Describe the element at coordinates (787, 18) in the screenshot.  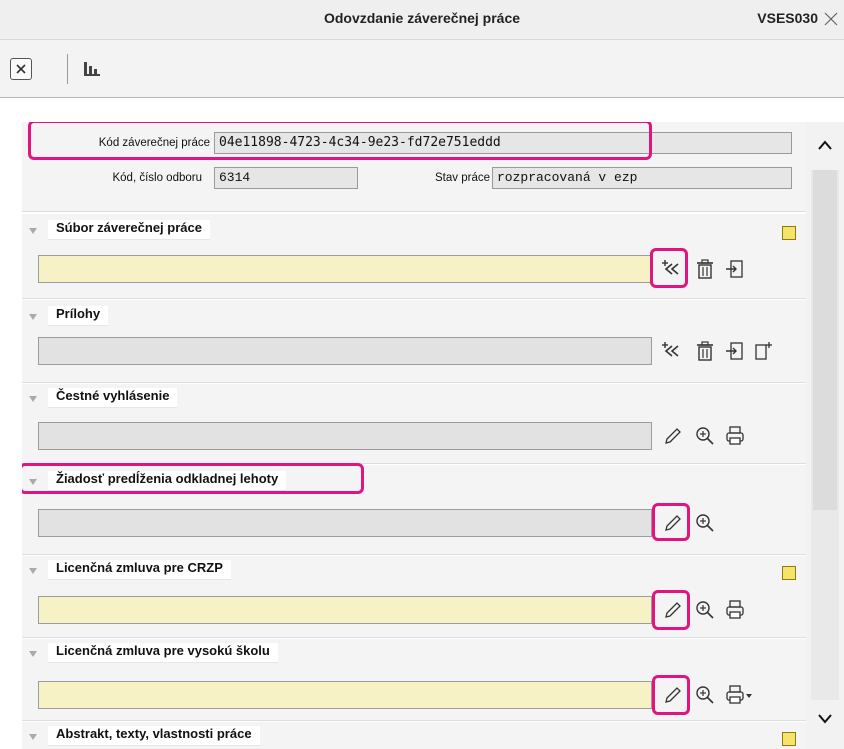
I see `window-code: VSES030` at that location.